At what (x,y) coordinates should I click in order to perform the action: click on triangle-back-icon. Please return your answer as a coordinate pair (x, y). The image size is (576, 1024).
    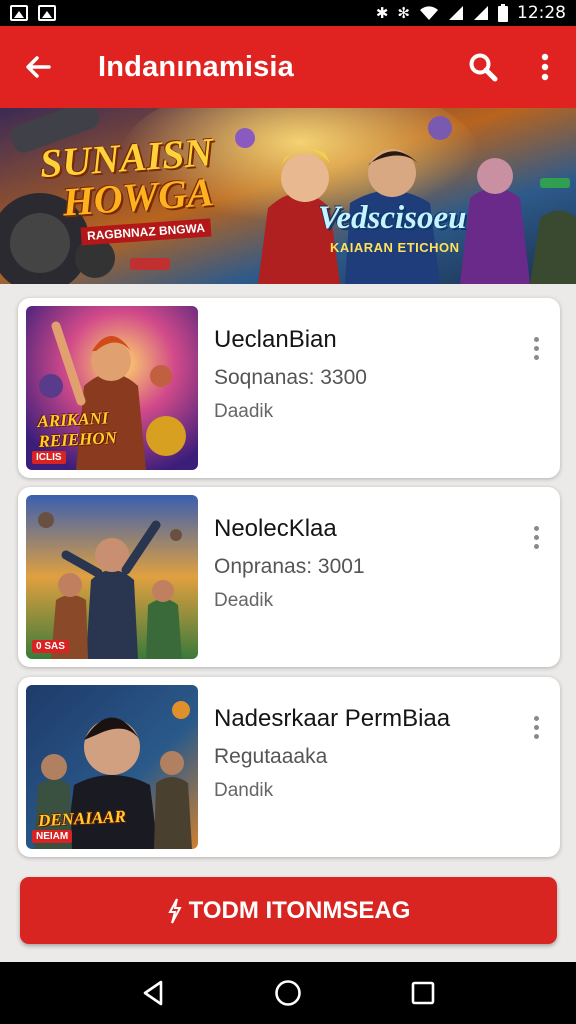
    Looking at the image, I should click on (153, 993).